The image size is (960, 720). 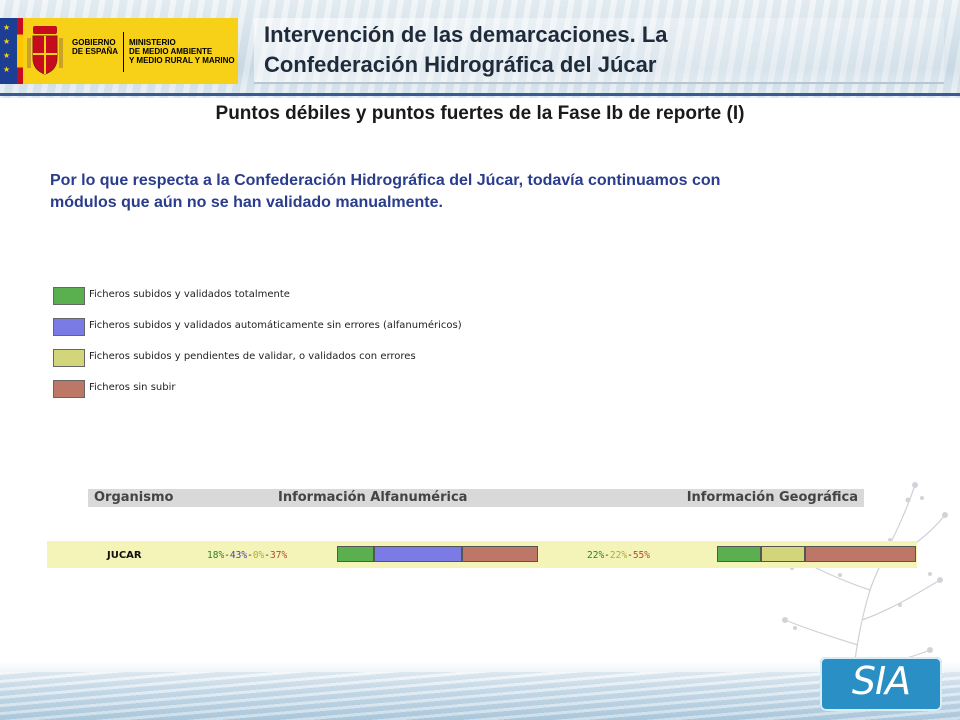 I want to click on legend-label: Ficheros sin subir, so click(x=132, y=387).